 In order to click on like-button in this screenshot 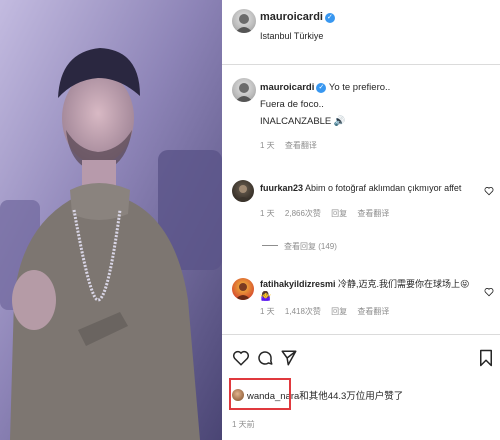, I will do `click(241, 358)`.